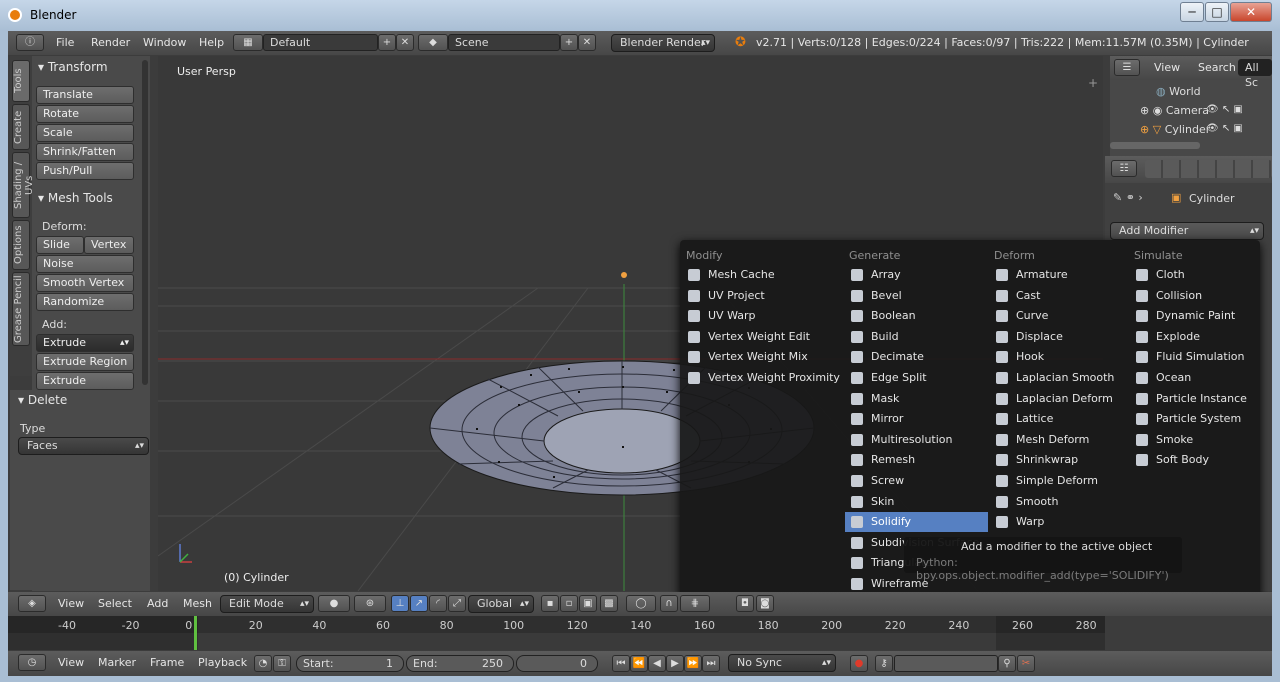 The height and width of the screenshot is (682, 1280). Describe the element at coordinates (711, 663) in the screenshot. I see `jump-end-icon: ⏭` at that location.